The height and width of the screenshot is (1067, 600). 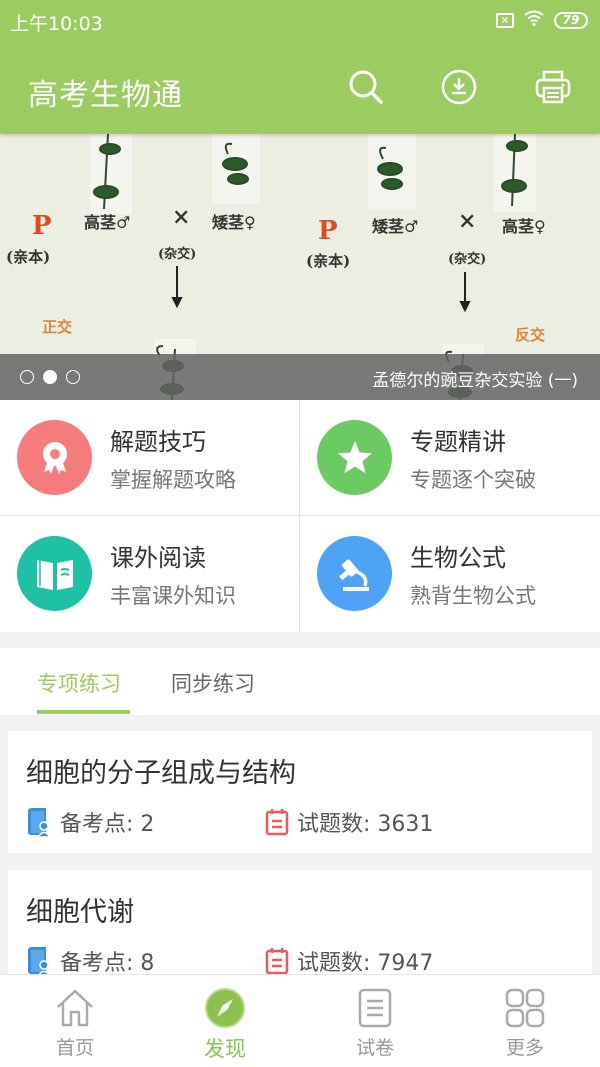 What do you see at coordinates (374, 1048) in the screenshot?
I see `nav-label: 试卷` at bounding box center [374, 1048].